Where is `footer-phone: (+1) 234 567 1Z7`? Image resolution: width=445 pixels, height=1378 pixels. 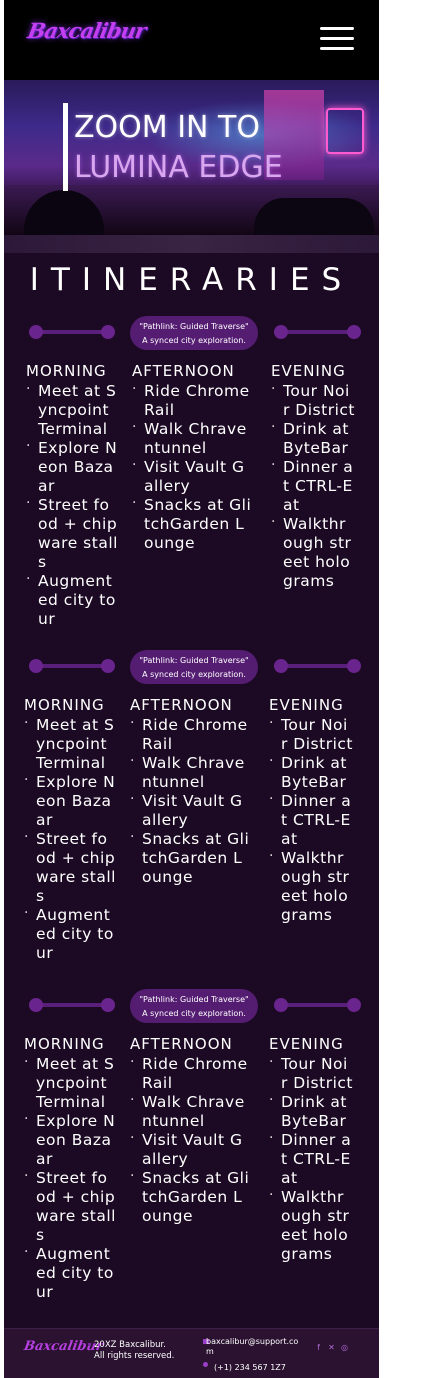 footer-phone: (+1) 234 567 1Z7 is located at coordinates (250, 1367).